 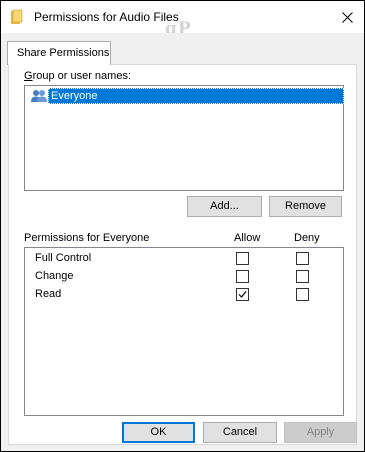 What do you see at coordinates (106, 17) in the screenshot?
I see `window-title: Permissions for Audio Files` at bounding box center [106, 17].